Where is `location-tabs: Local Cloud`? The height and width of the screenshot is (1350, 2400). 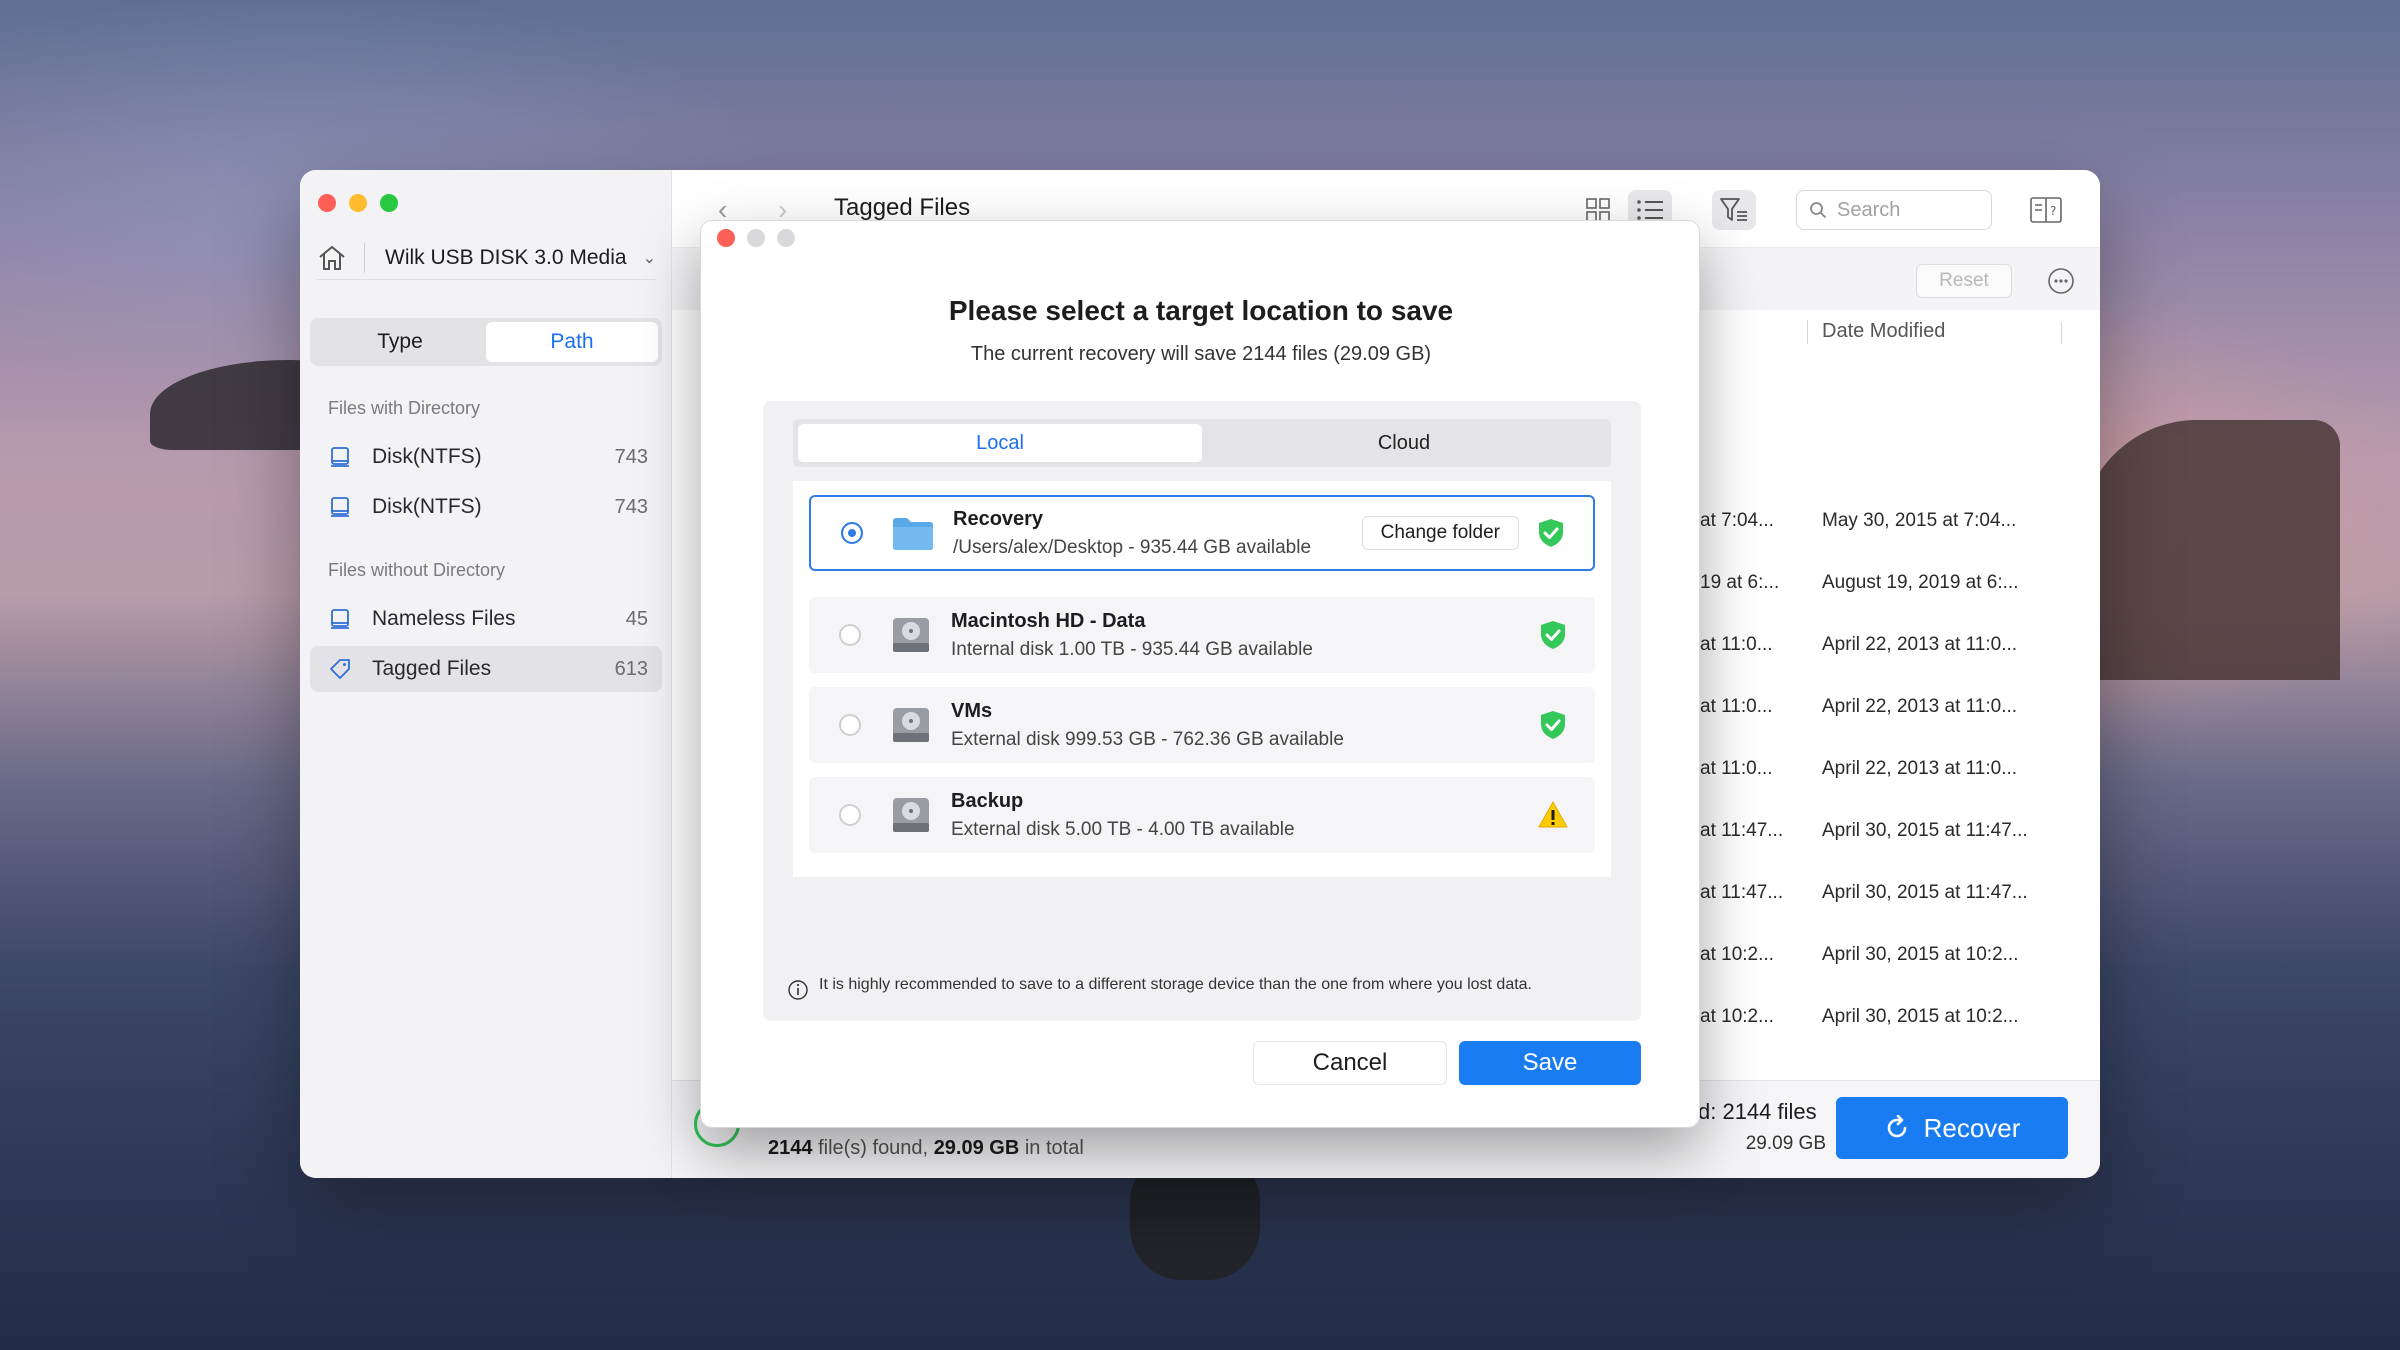
location-tabs: Local Cloud is located at coordinates (1202, 443).